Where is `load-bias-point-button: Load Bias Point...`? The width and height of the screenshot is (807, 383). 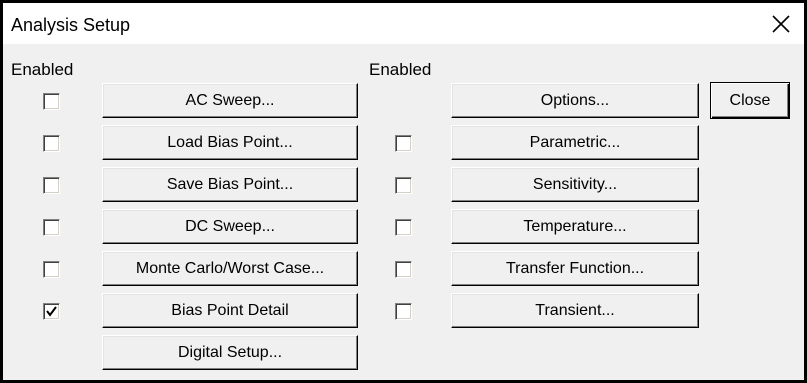
load-bias-point-button: Load Bias Point... is located at coordinates (230, 142).